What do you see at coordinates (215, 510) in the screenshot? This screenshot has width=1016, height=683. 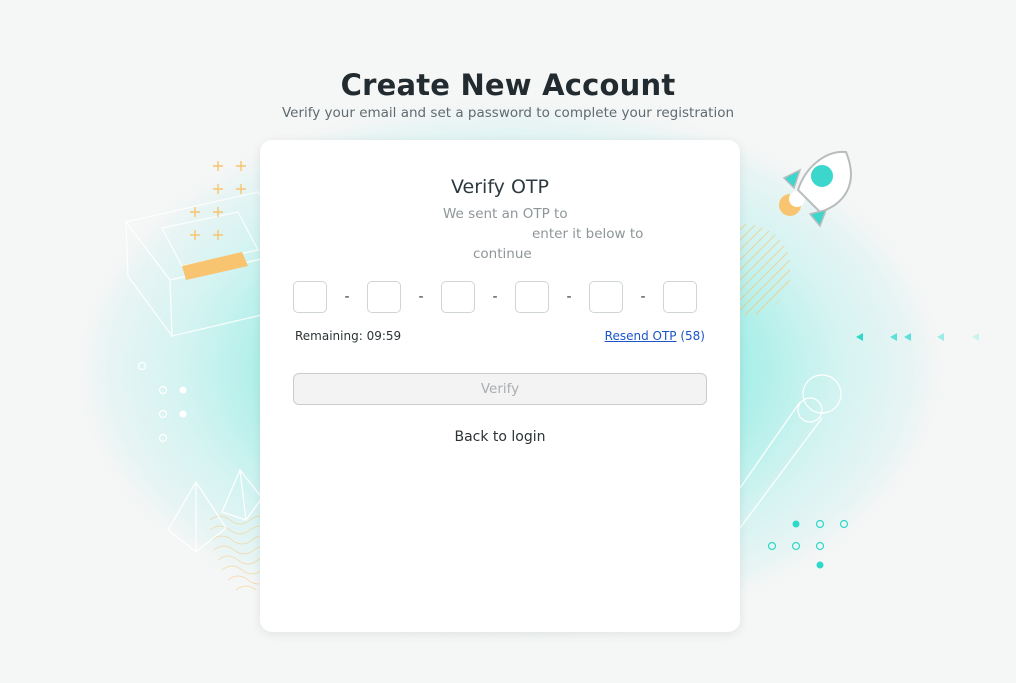 I see `pyramid-shapes` at bounding box center [215, 510].